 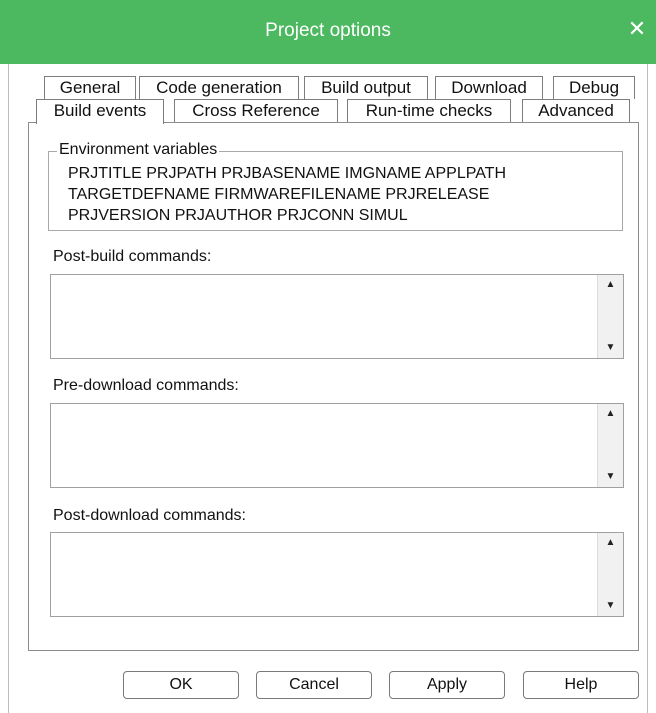 What do you see at coordinates (138, 150) in the screenshot?
I see `environment-variables-legend: Environment variables` at bounding box center [138, 150].